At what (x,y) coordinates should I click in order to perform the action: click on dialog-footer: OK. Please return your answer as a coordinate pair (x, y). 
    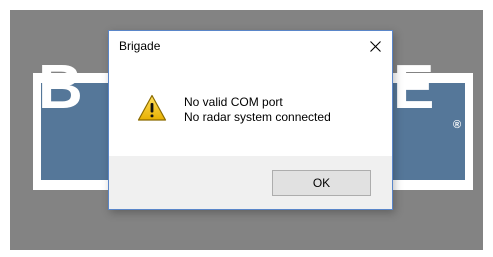
    Looking at the image, I should click on (250, 182).